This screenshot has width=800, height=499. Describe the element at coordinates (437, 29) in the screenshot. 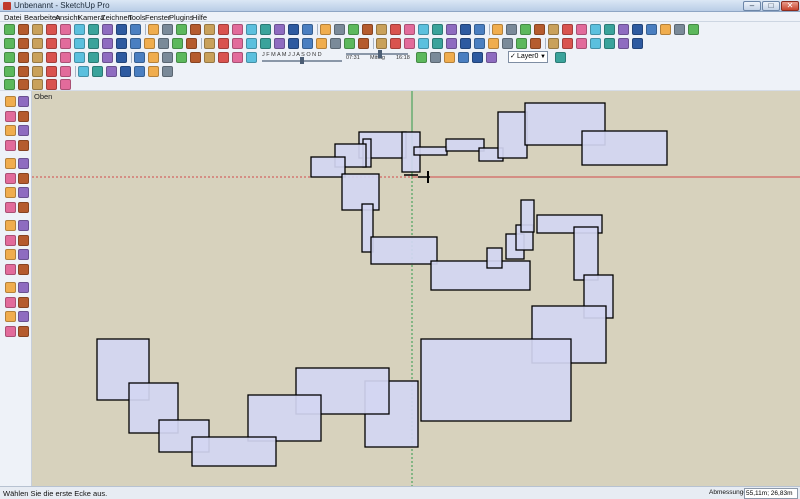

I see `scale-icon` at that location.